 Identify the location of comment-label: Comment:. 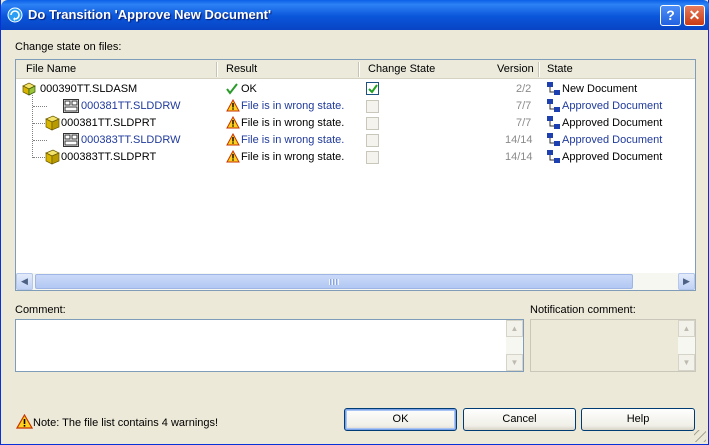
(40, 310).